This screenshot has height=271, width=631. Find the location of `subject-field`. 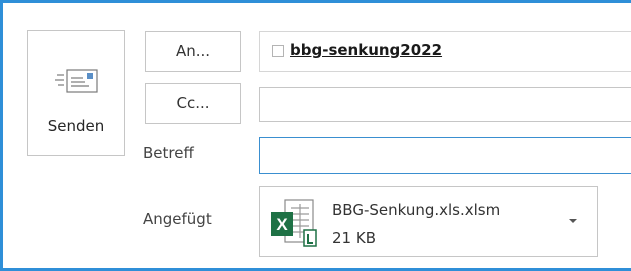

subject-field is located at coordinates (445, 155).